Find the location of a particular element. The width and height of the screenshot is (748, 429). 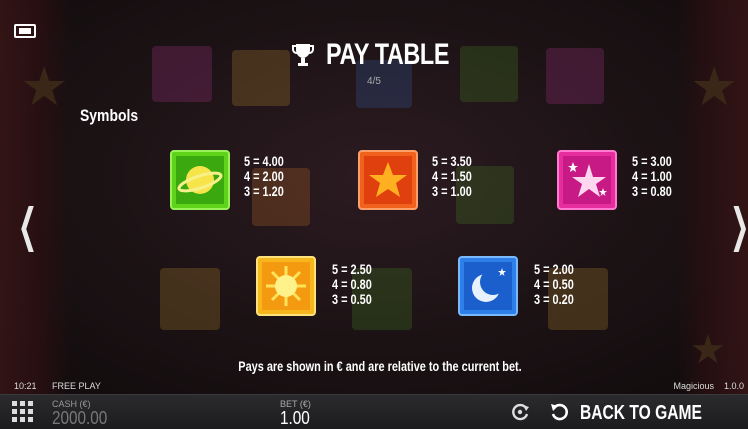

moon-icon is located at coordinates (488, 286).